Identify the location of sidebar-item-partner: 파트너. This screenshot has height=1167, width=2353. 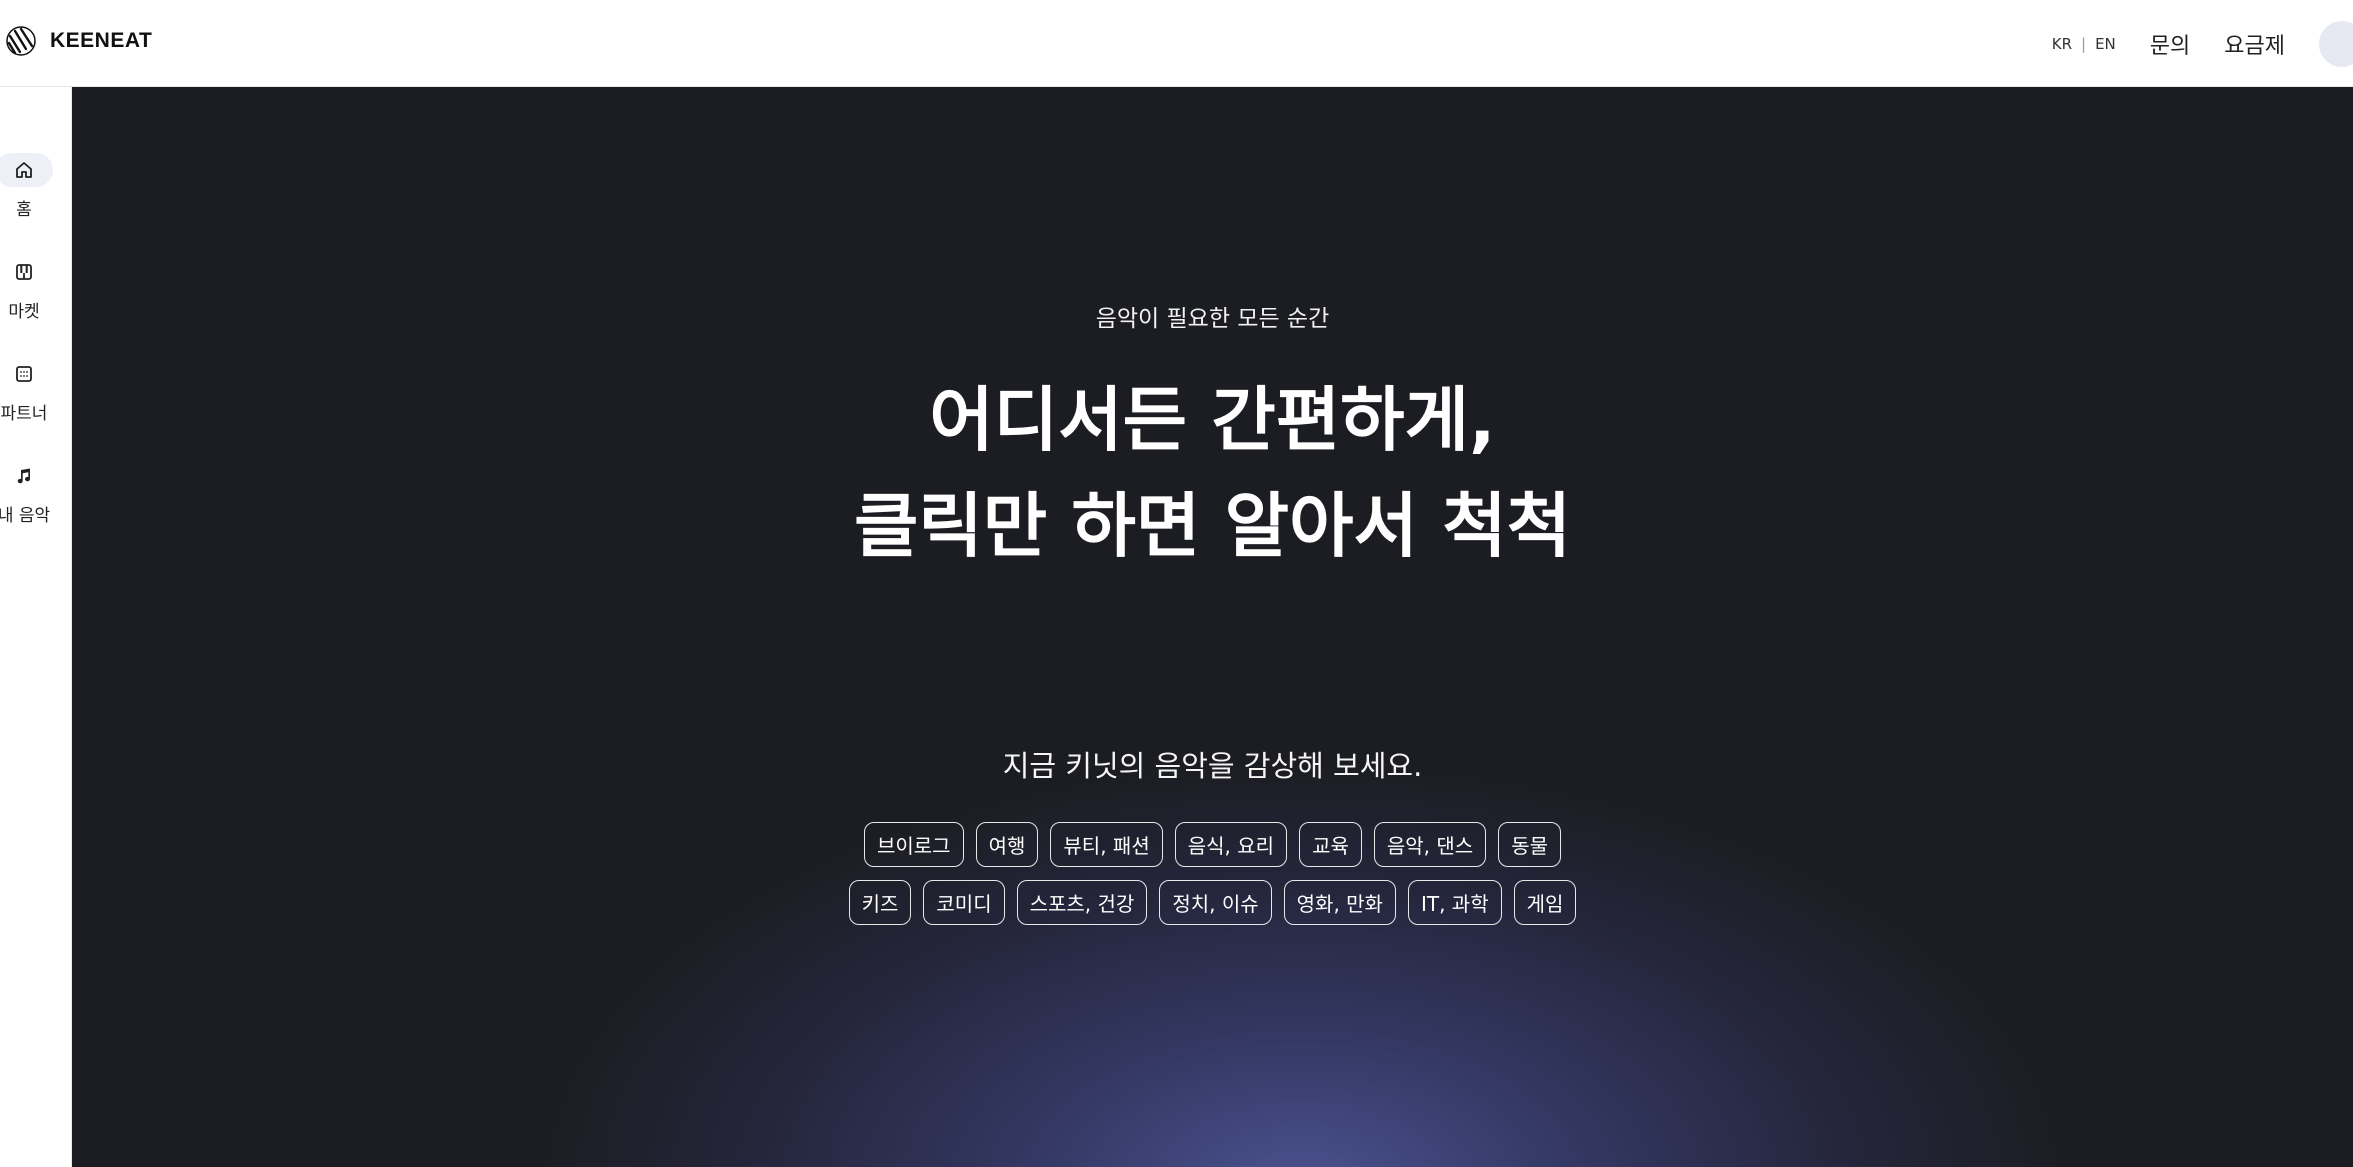
(36, 390).